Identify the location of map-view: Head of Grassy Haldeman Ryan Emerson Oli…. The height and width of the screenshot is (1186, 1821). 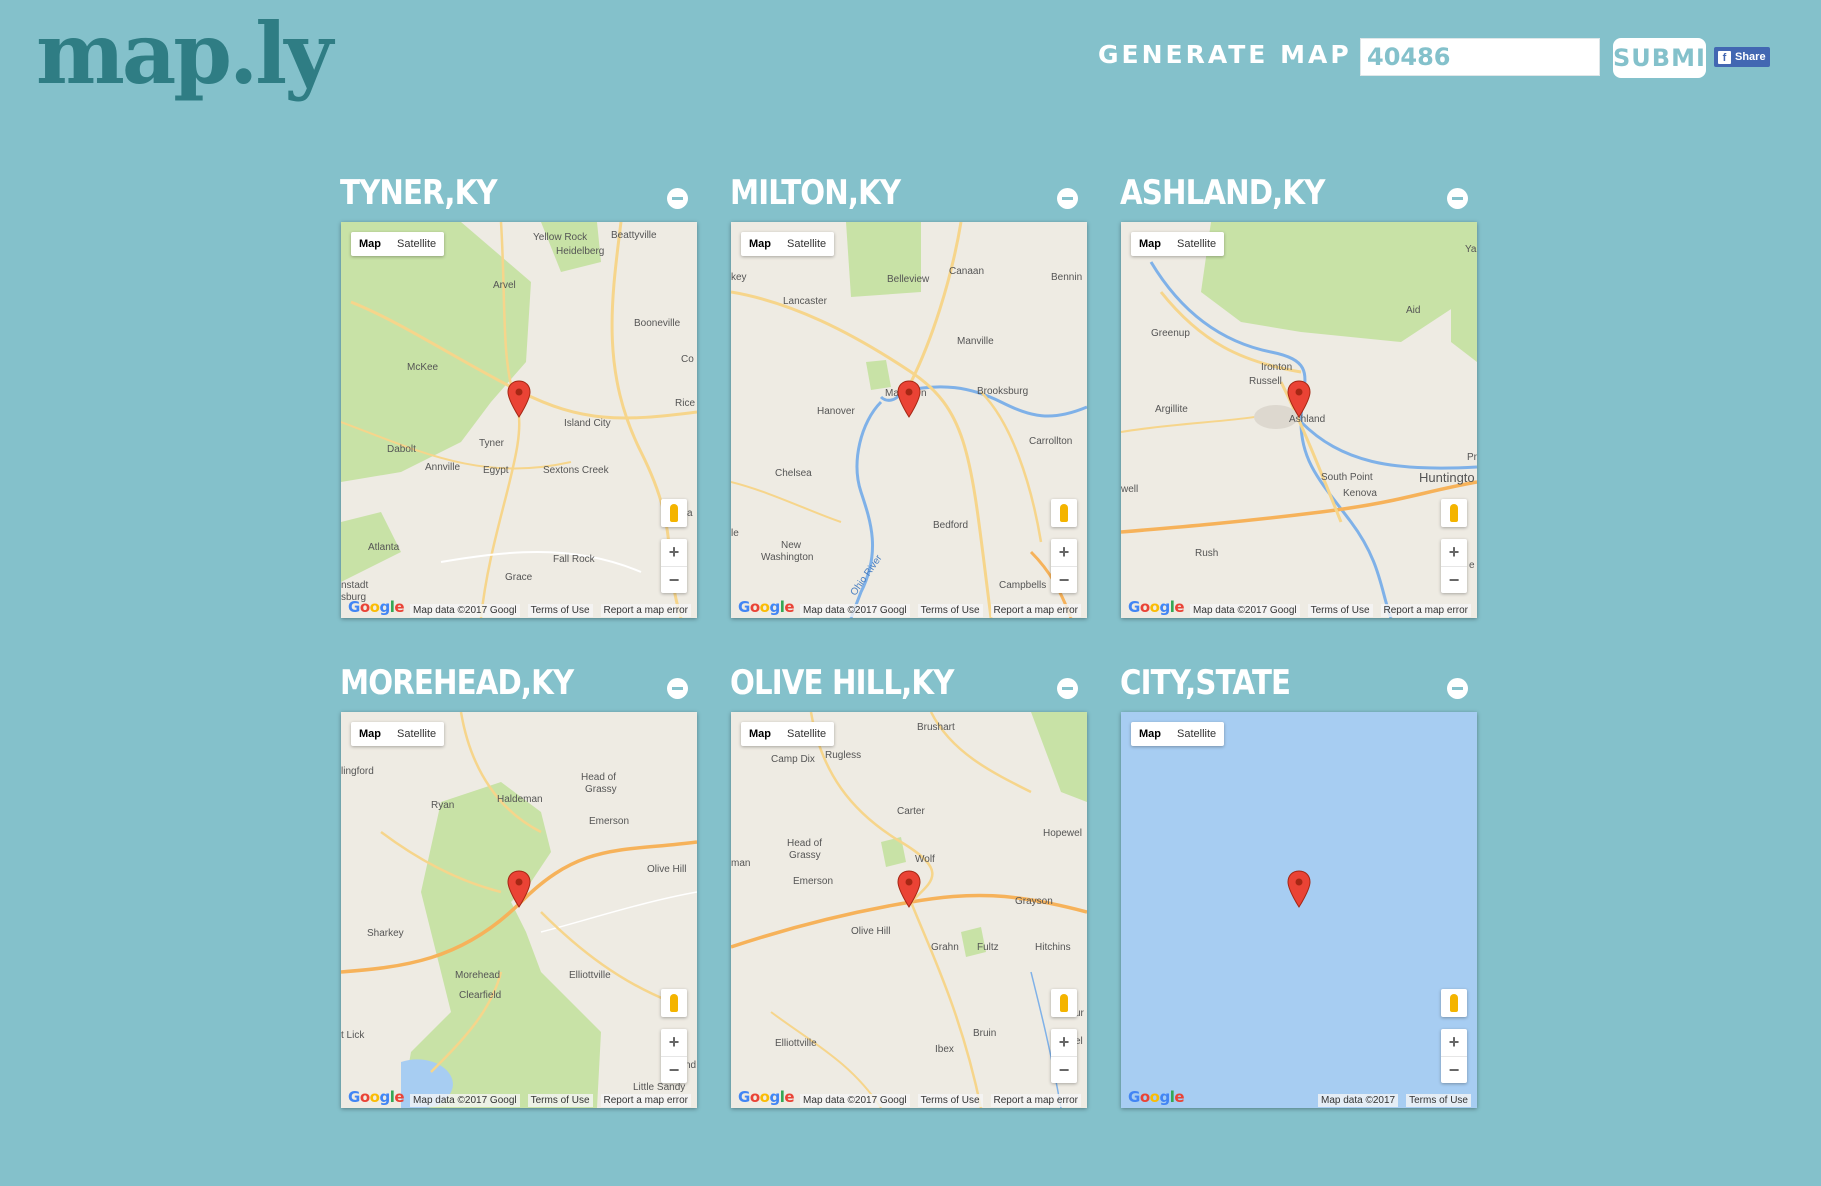
(519, 910).